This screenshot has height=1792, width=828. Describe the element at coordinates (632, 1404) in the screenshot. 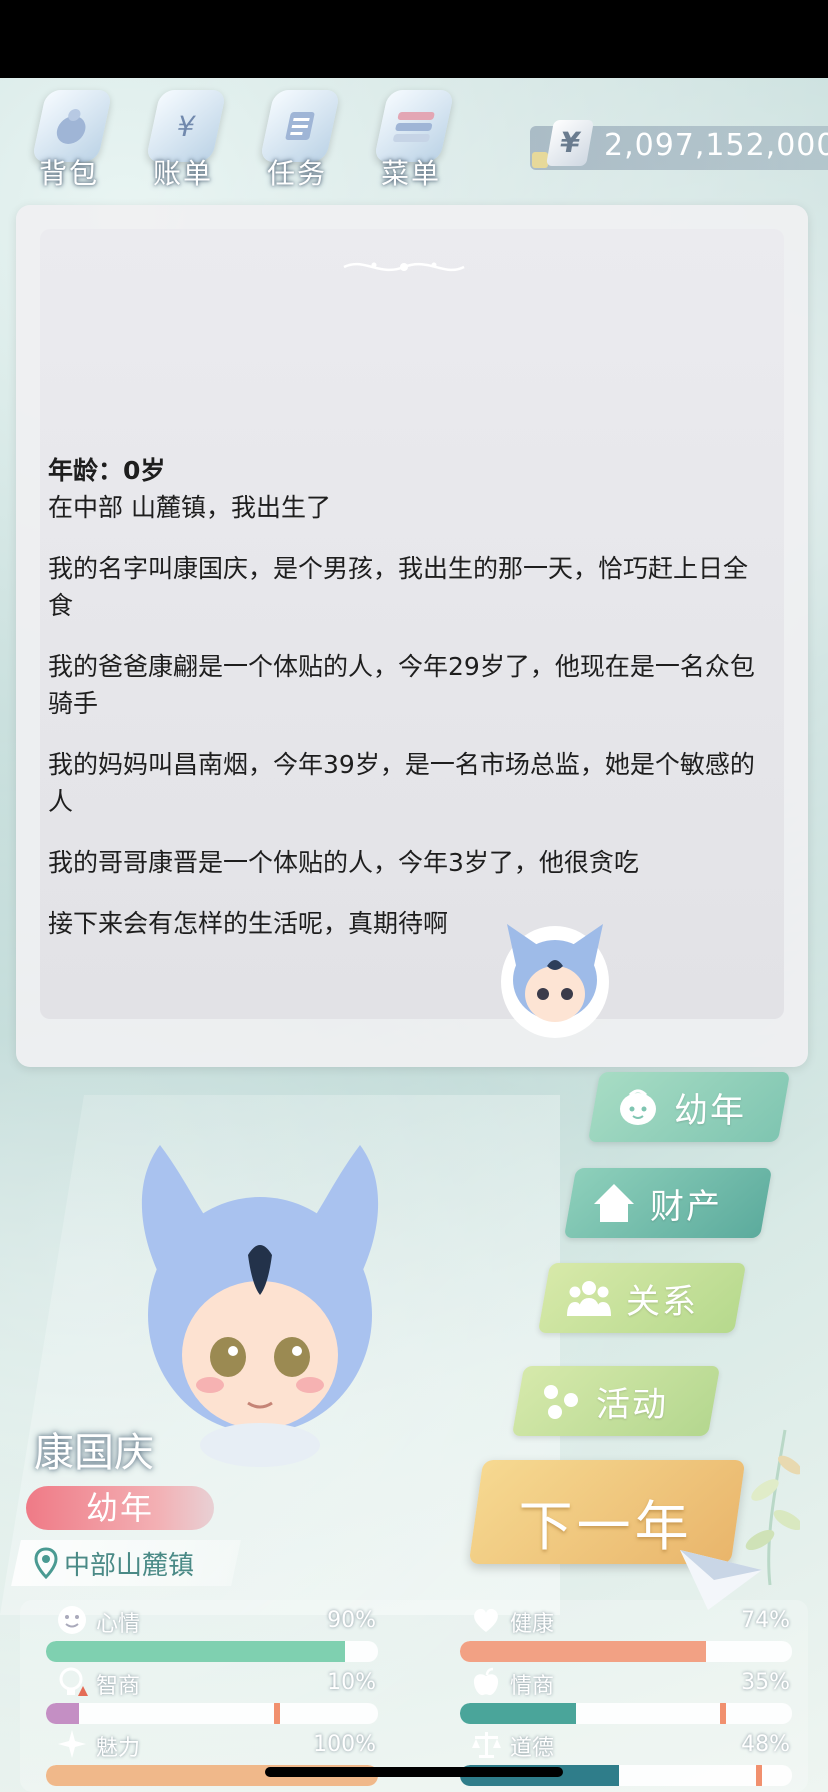

I see `activity-label: 活动` at that location.